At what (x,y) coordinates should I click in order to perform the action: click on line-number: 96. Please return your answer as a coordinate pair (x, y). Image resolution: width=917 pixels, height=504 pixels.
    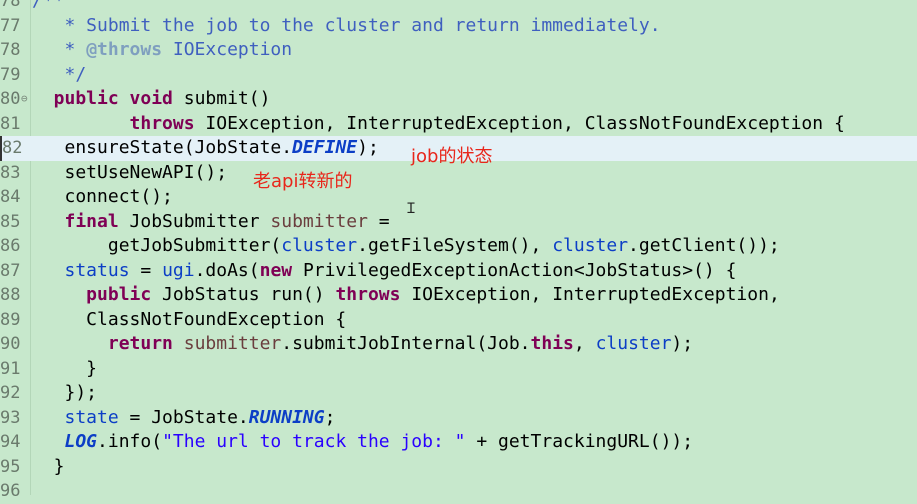
    Looking at the image, I should click on (10, 491).